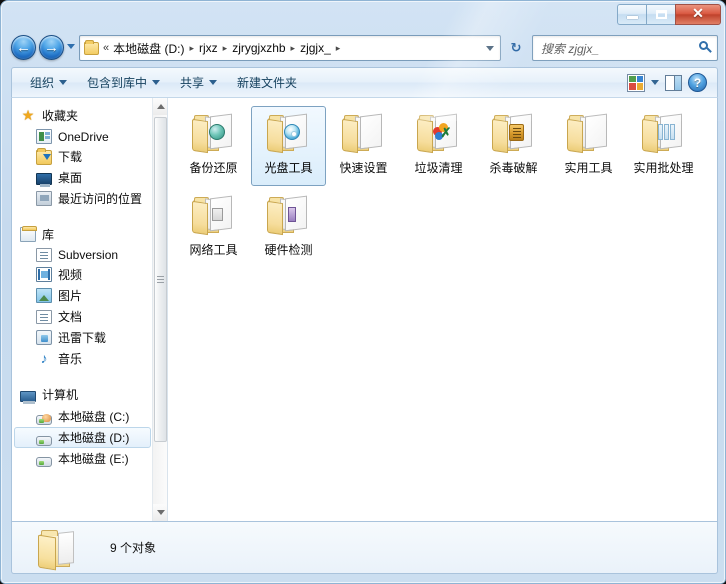  I want to click on sidebar-item-label: 视频, so click(70, 275).